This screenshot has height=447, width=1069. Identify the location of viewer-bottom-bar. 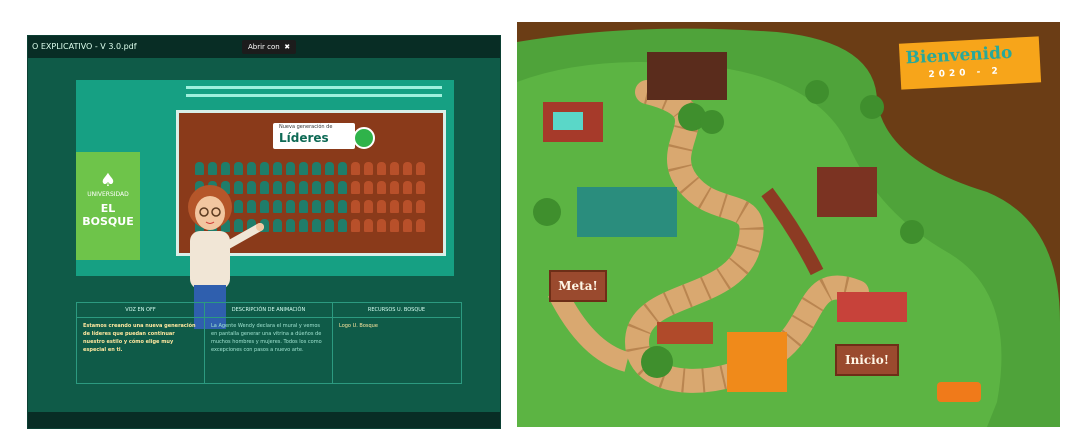
(264, 420).